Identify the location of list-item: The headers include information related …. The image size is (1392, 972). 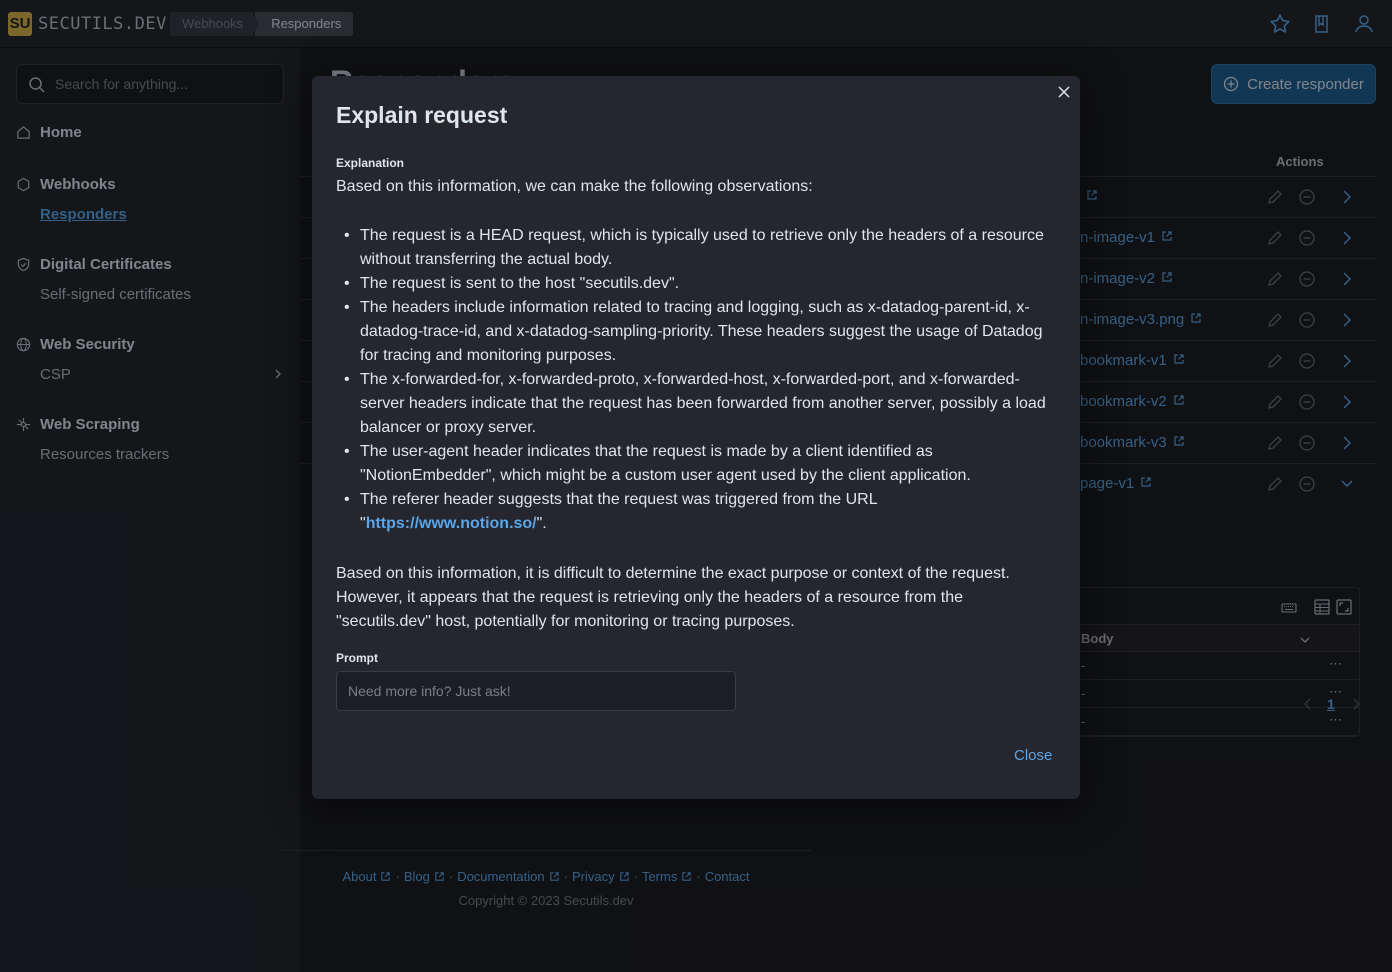
(696, 332).